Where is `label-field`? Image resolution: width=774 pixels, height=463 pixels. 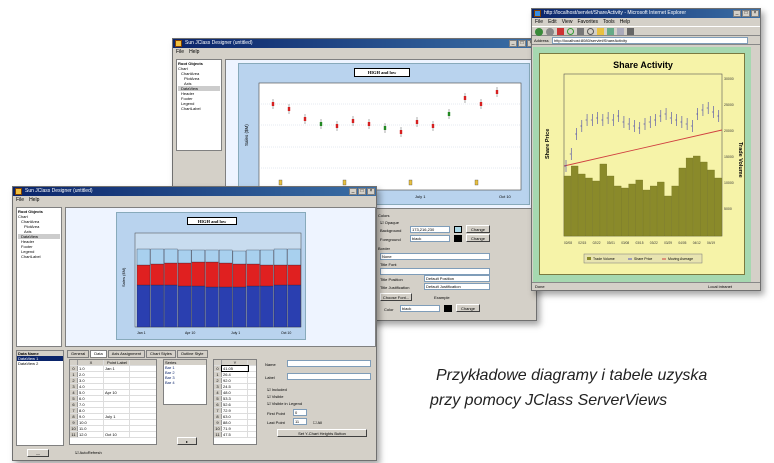
label-field is located at coordinates (329, 376).